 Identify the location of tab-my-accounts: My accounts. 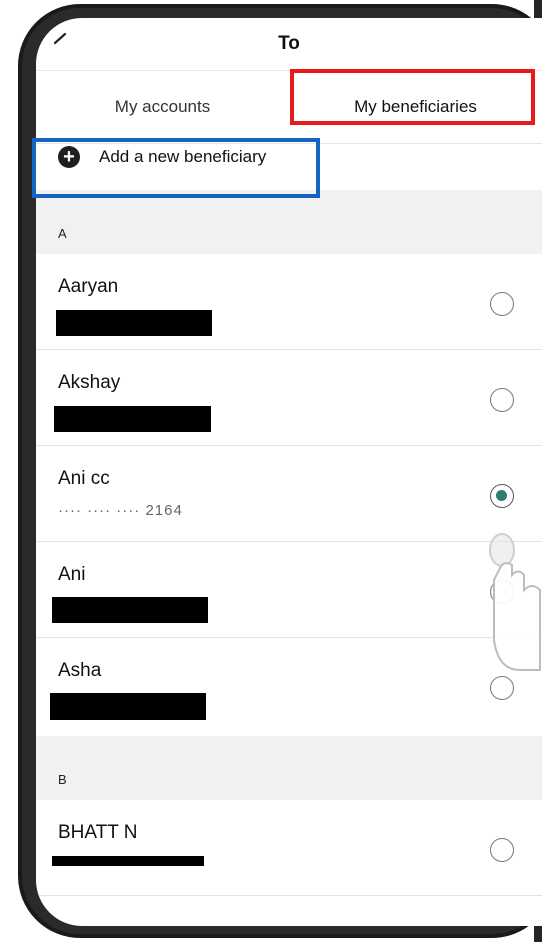
(162, 107).